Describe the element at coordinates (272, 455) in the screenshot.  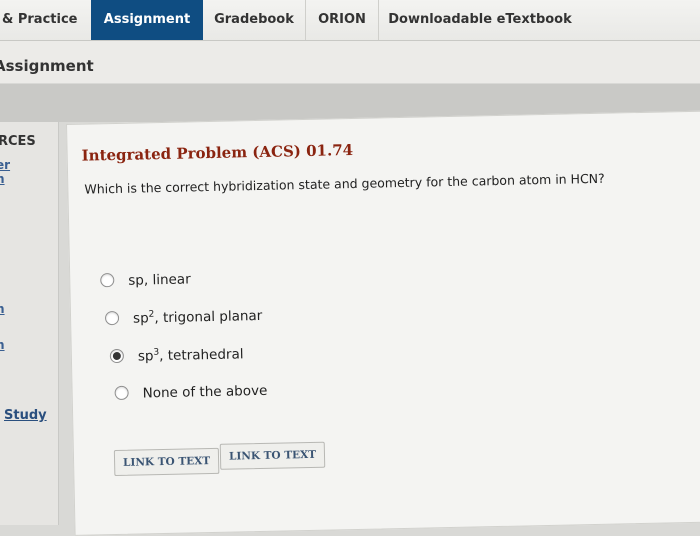
I see `link-to-text-button-2: LINK TO TEXT` at that location.